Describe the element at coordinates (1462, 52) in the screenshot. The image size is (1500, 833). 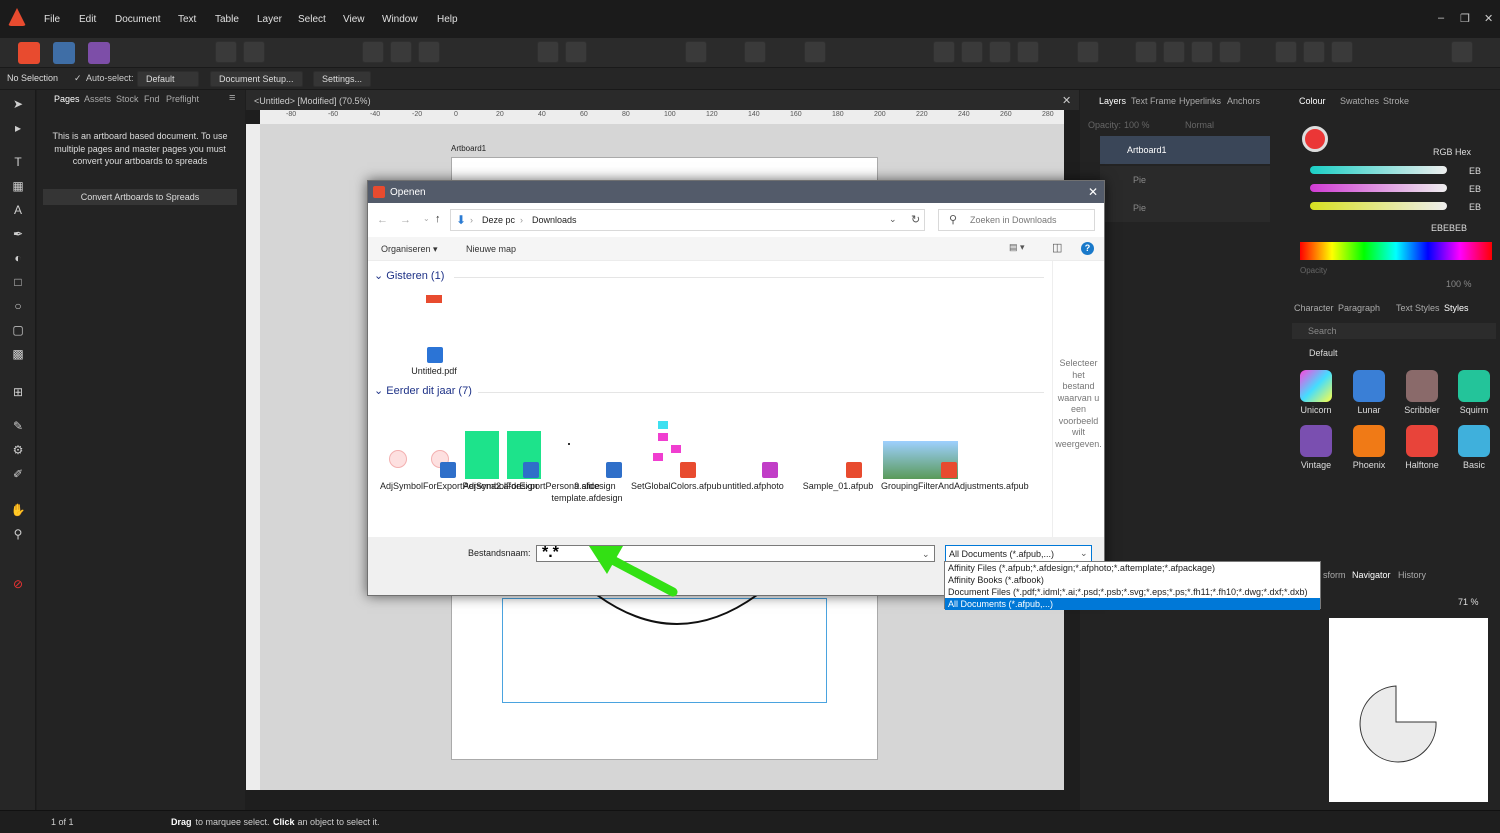
I see `user-icon` at that location.